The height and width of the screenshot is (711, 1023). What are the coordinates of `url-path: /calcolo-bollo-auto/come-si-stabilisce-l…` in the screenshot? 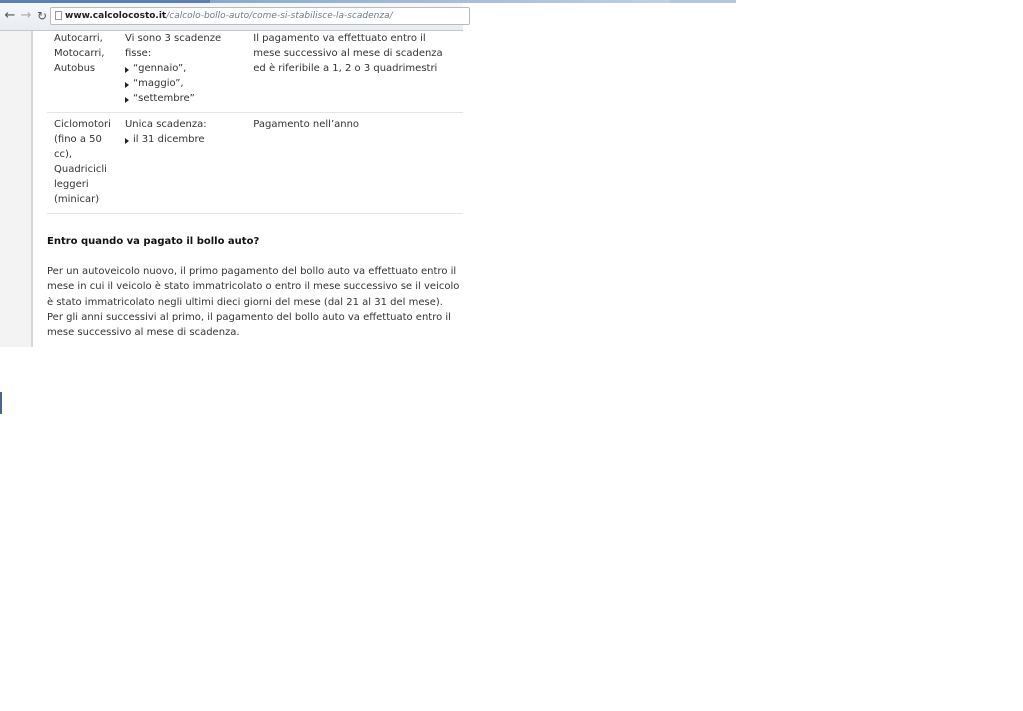 It's located at (279, 16).